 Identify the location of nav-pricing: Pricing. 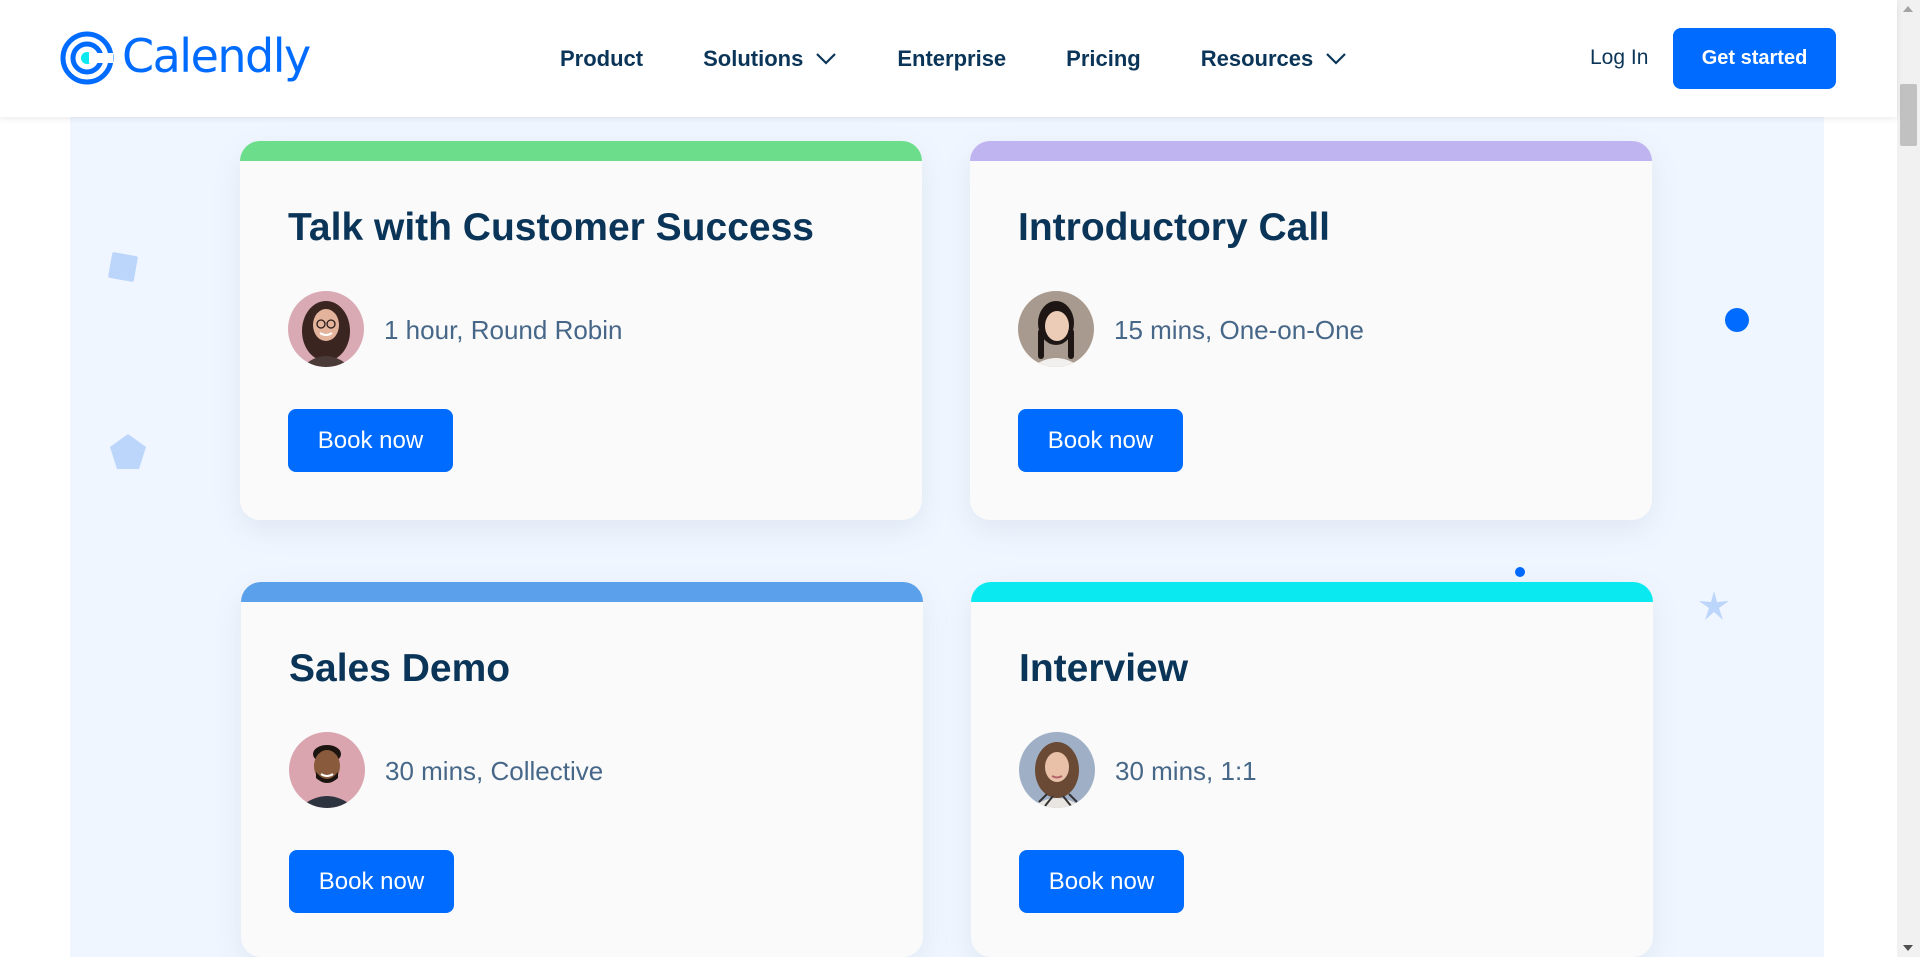
(1103, 59).